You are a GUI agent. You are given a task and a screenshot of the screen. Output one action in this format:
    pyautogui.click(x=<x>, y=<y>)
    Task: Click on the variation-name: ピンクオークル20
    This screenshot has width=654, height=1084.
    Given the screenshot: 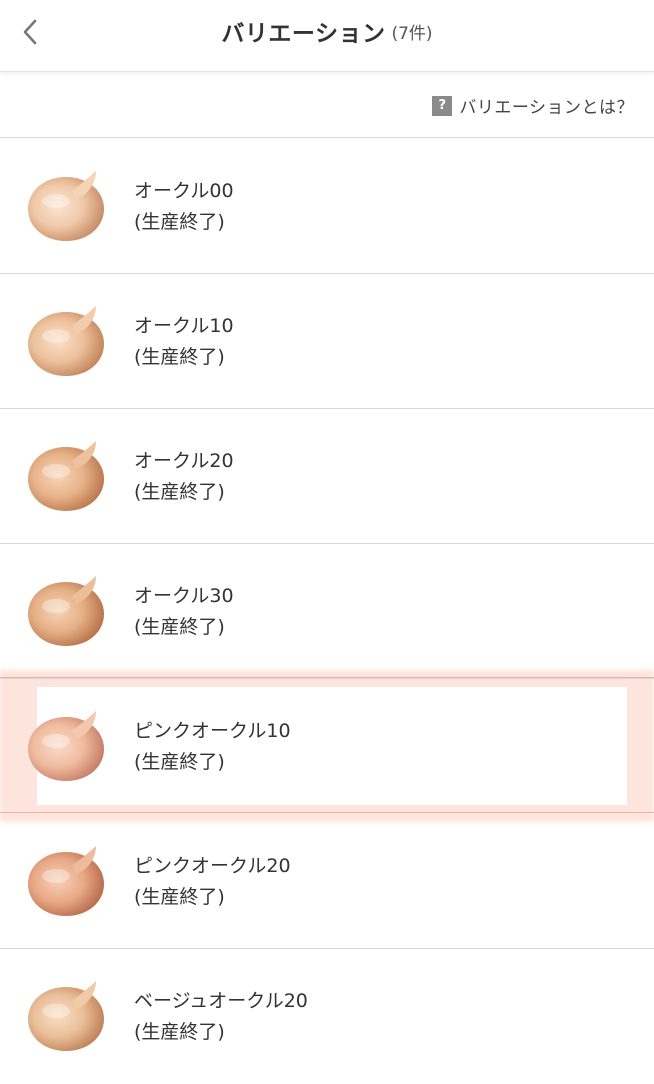 What is the action you would take?
    pyautogui.click(x=212, y=866)
    